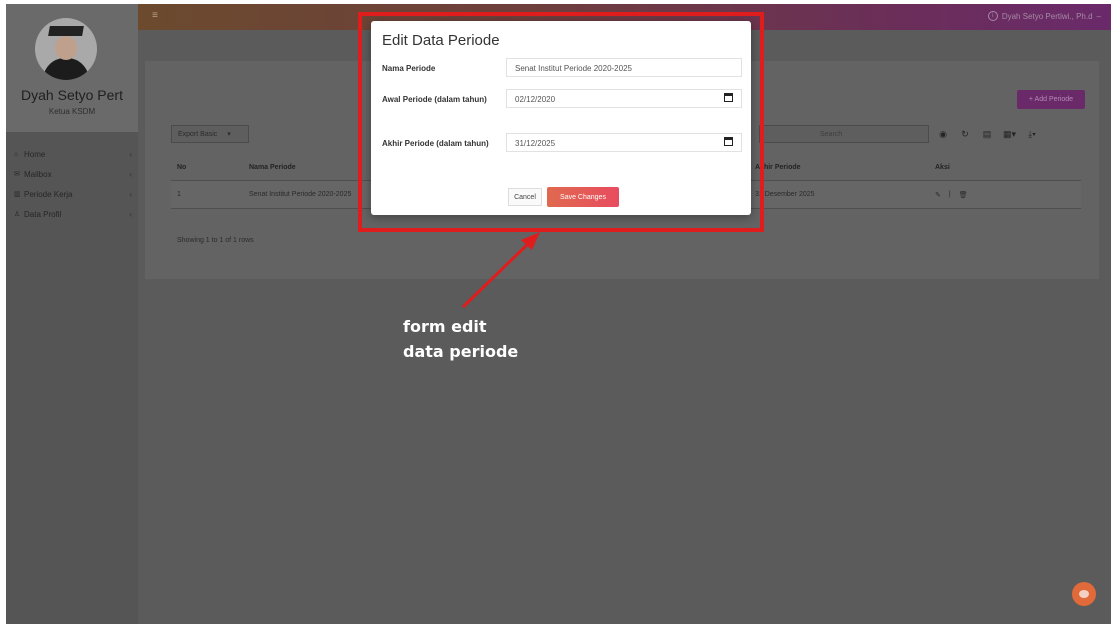  What do you see at coordinates (72, 95) in the screenshot?
I see `sidebar-user-name: Dyah Setyo Pert` at bounding box center [72, 95].